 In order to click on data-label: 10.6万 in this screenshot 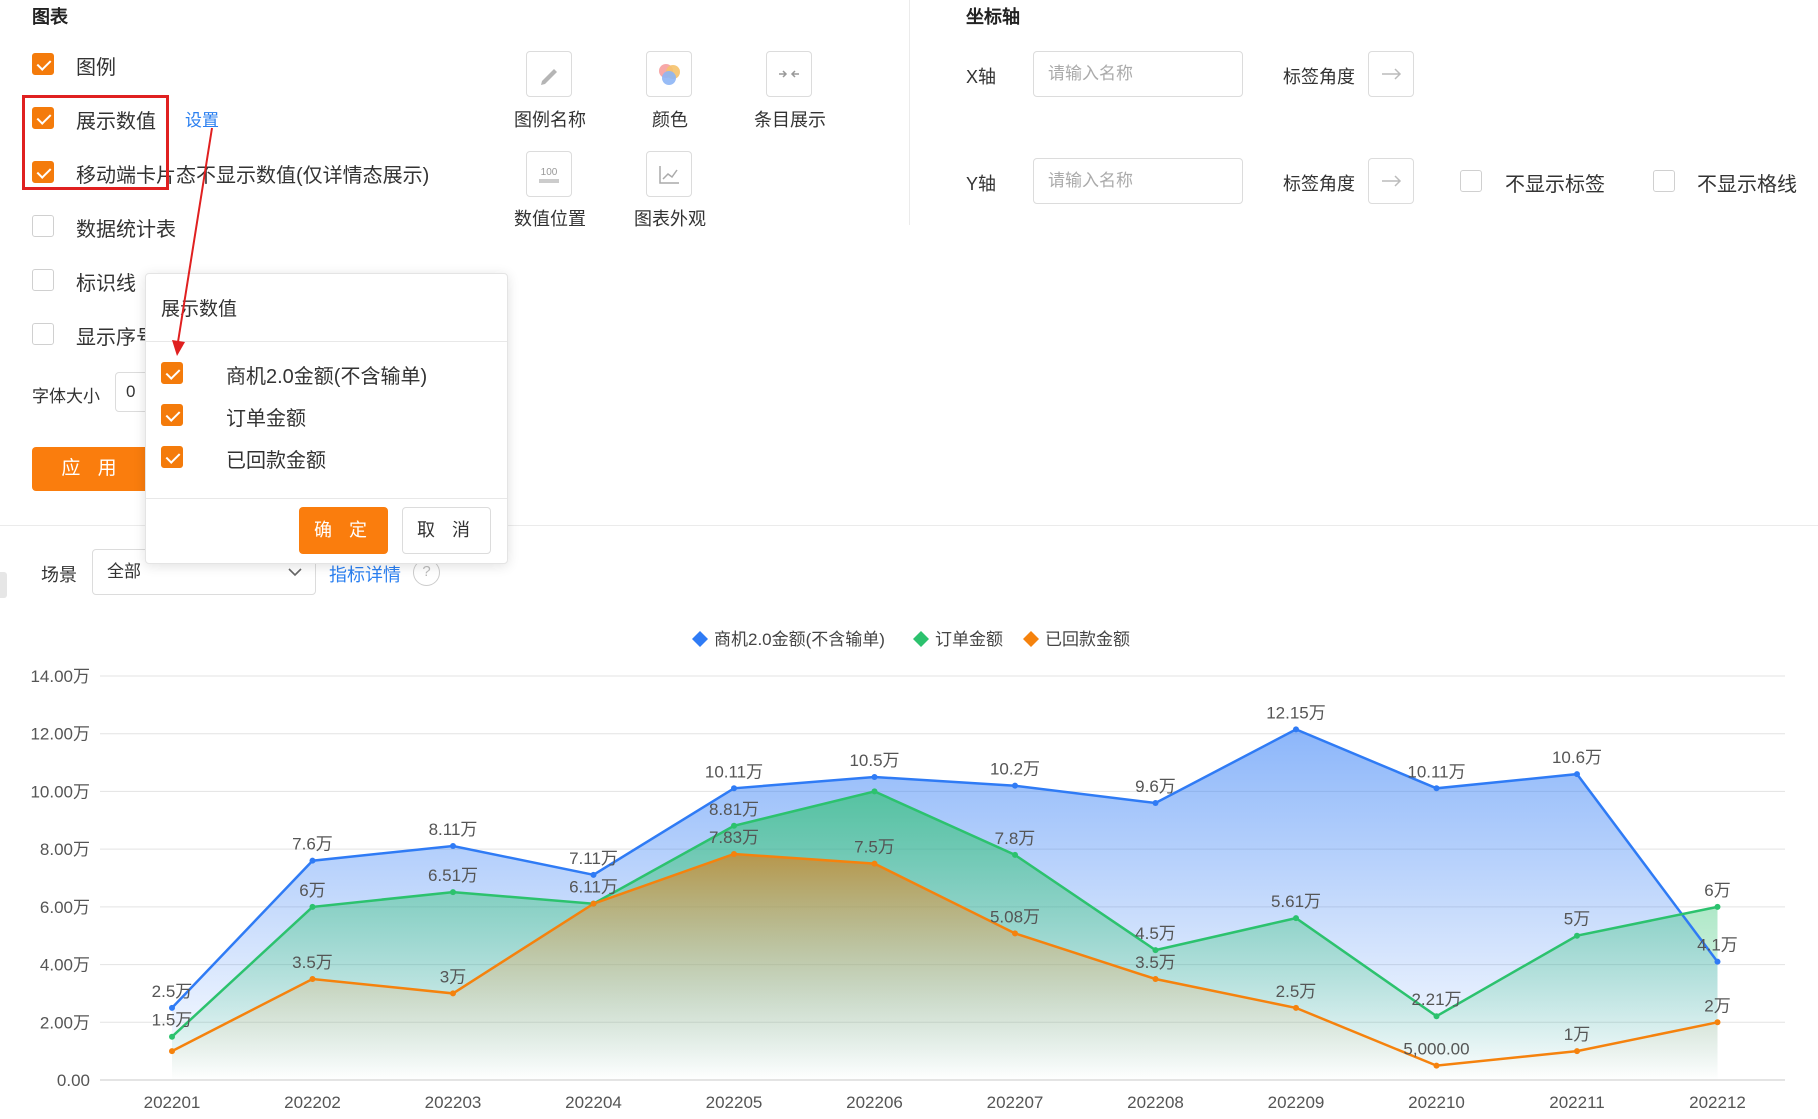, I will do `click(1577, 757)`.